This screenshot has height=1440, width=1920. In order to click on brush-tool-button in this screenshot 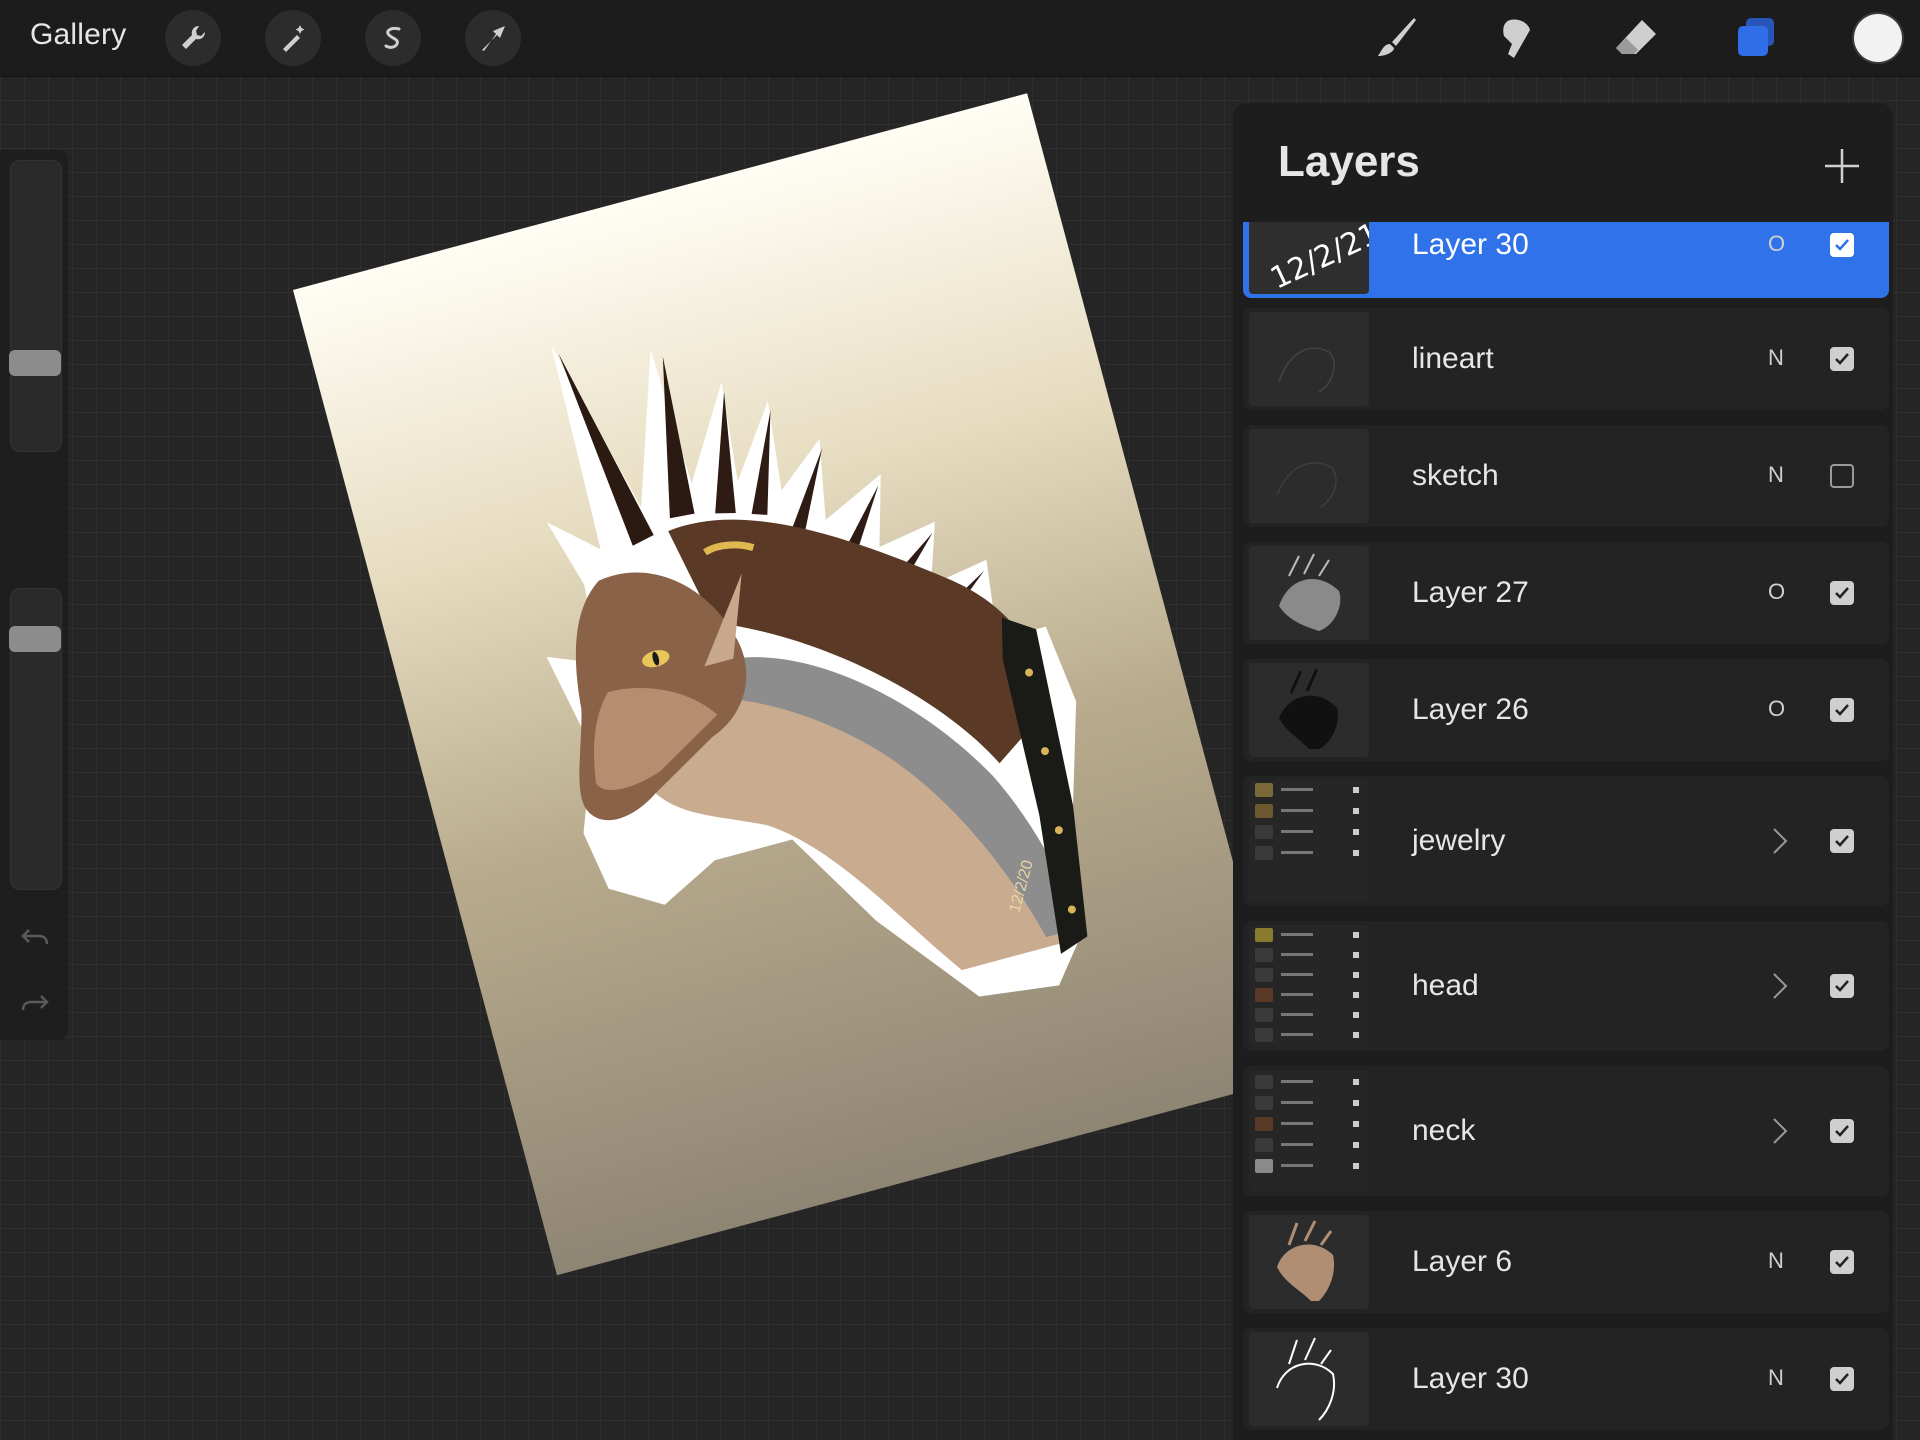, I will do `click(1396, 38)`.